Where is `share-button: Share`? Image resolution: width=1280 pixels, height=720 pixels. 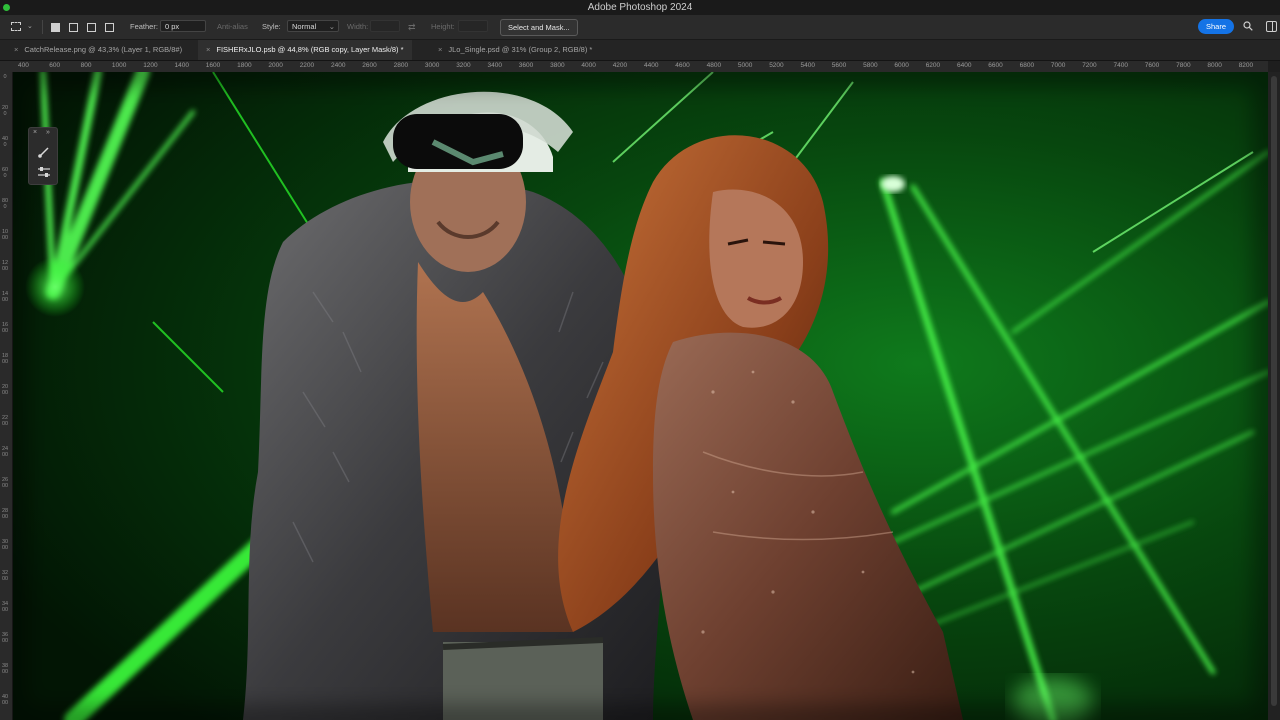
share-button: Share is located at coordinates (1216, 26).